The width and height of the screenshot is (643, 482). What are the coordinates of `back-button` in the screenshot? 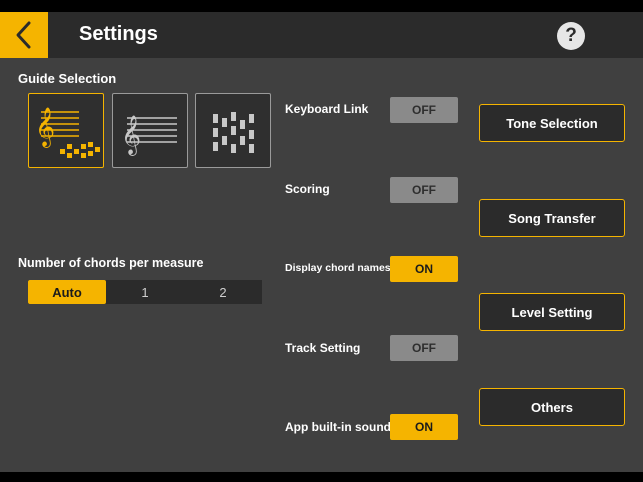 It's located at (24, 35).